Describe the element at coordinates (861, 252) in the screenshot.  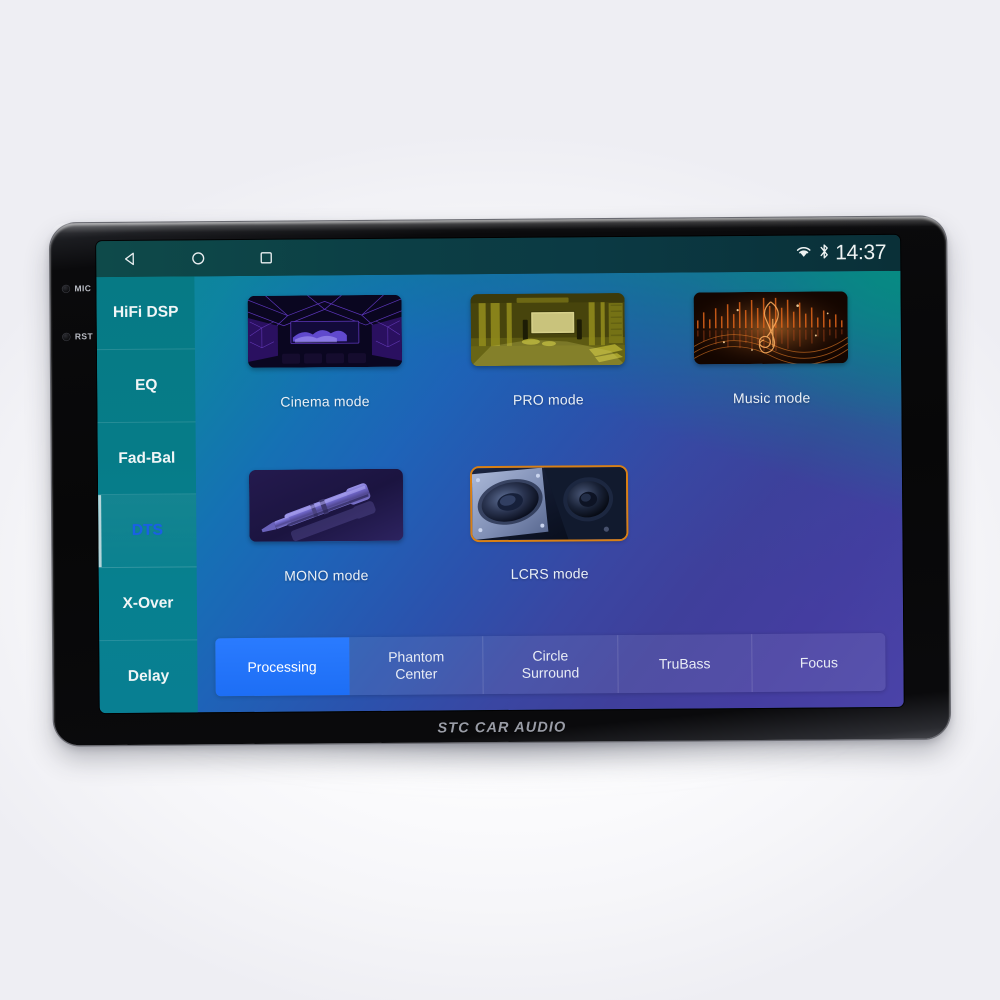
I see `status-clock: 14:37` at that location.